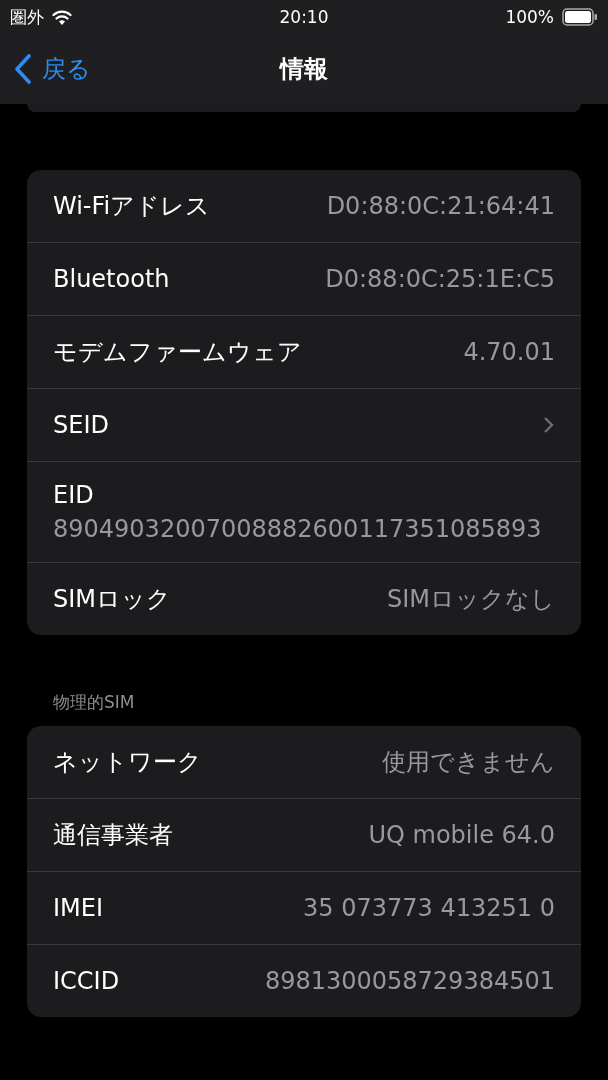 Image resolution: width=608 pixels, height=1080 pixels. I want to click on row-label: 通信事業者, so click(113, 835).